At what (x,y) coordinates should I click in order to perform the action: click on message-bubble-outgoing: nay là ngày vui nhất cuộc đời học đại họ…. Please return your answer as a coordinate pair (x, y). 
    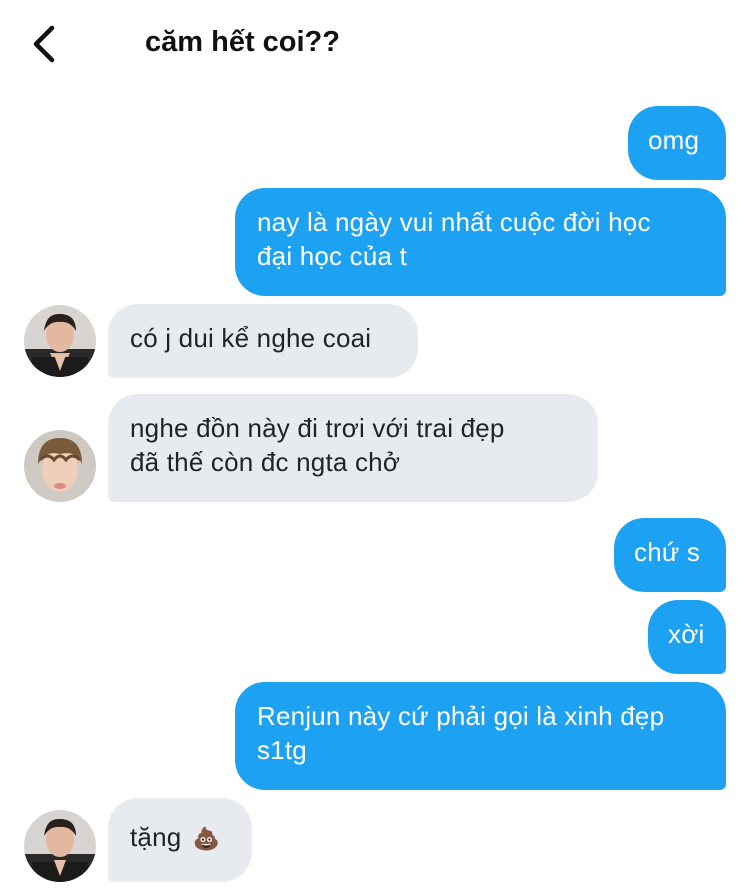
    Looking at the image, I should click on (480, 242).